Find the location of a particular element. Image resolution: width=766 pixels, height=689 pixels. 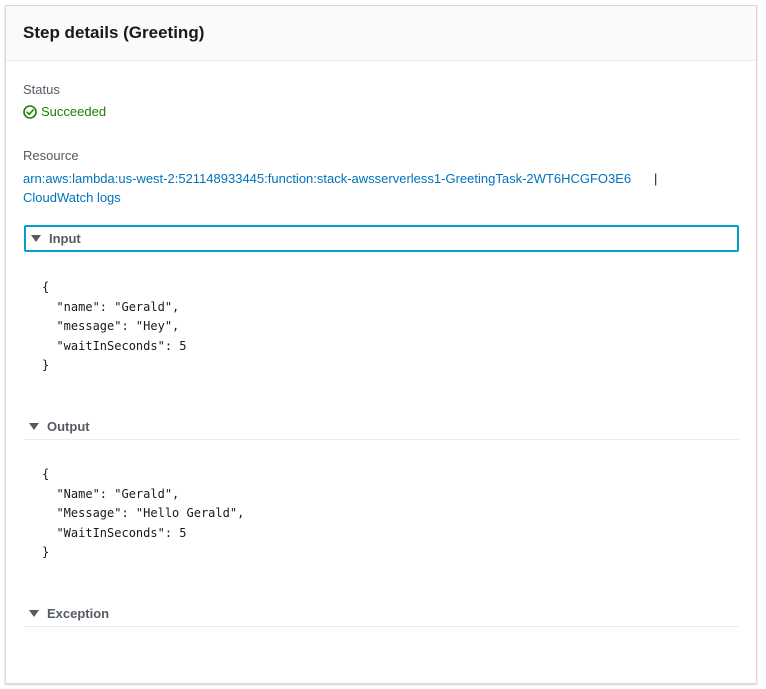

input-section-title: Input is located at coordinates (65, 238).